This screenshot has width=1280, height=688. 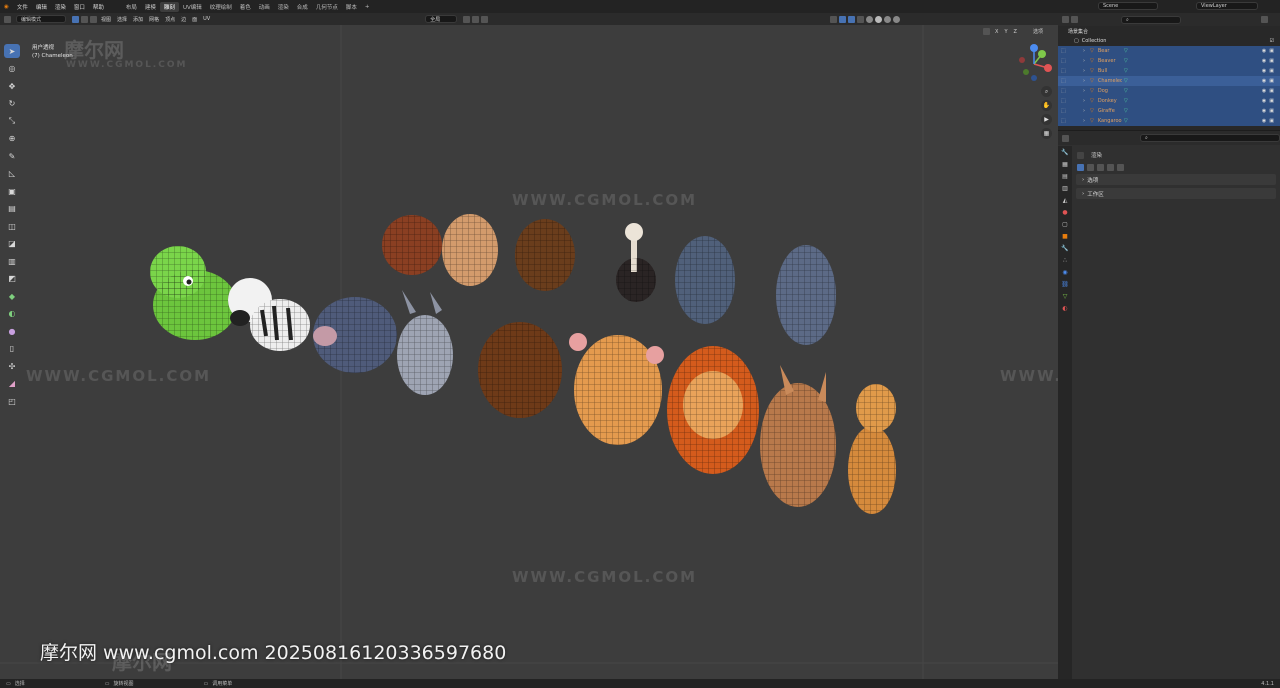 What do you see at coordinates (1169, 101) in the screenshot?
I see `outliner-object-row: ⬚ › ▽ Donkey ▽ ◉ ▣` at bounding box center [1169, 101].